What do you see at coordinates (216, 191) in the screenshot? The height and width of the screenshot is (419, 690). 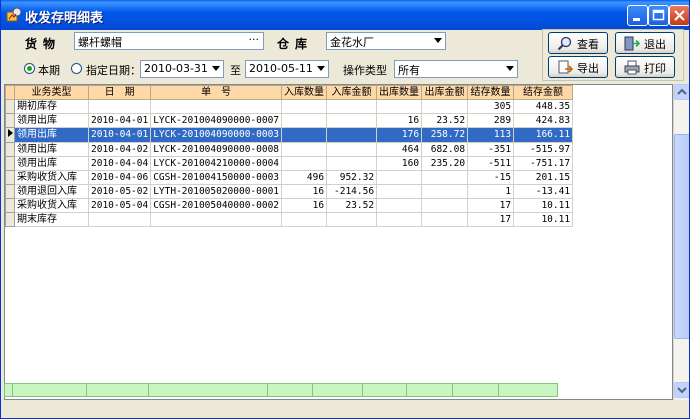 I see `table-cell: LYTH-201005020000-0001` at bounding box center [216, 191].